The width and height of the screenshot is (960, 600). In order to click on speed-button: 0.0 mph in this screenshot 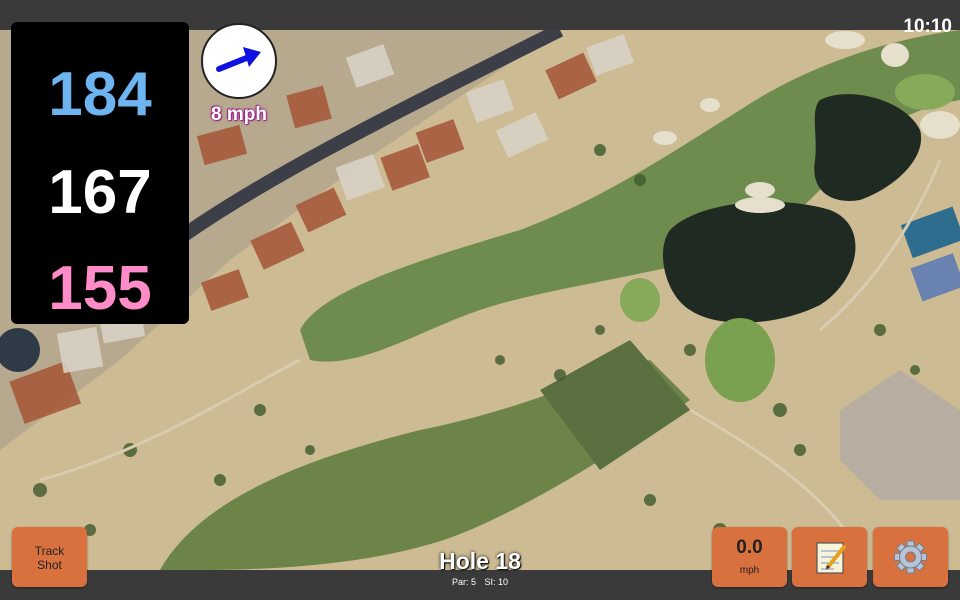, I will do `click(749, 557)`.